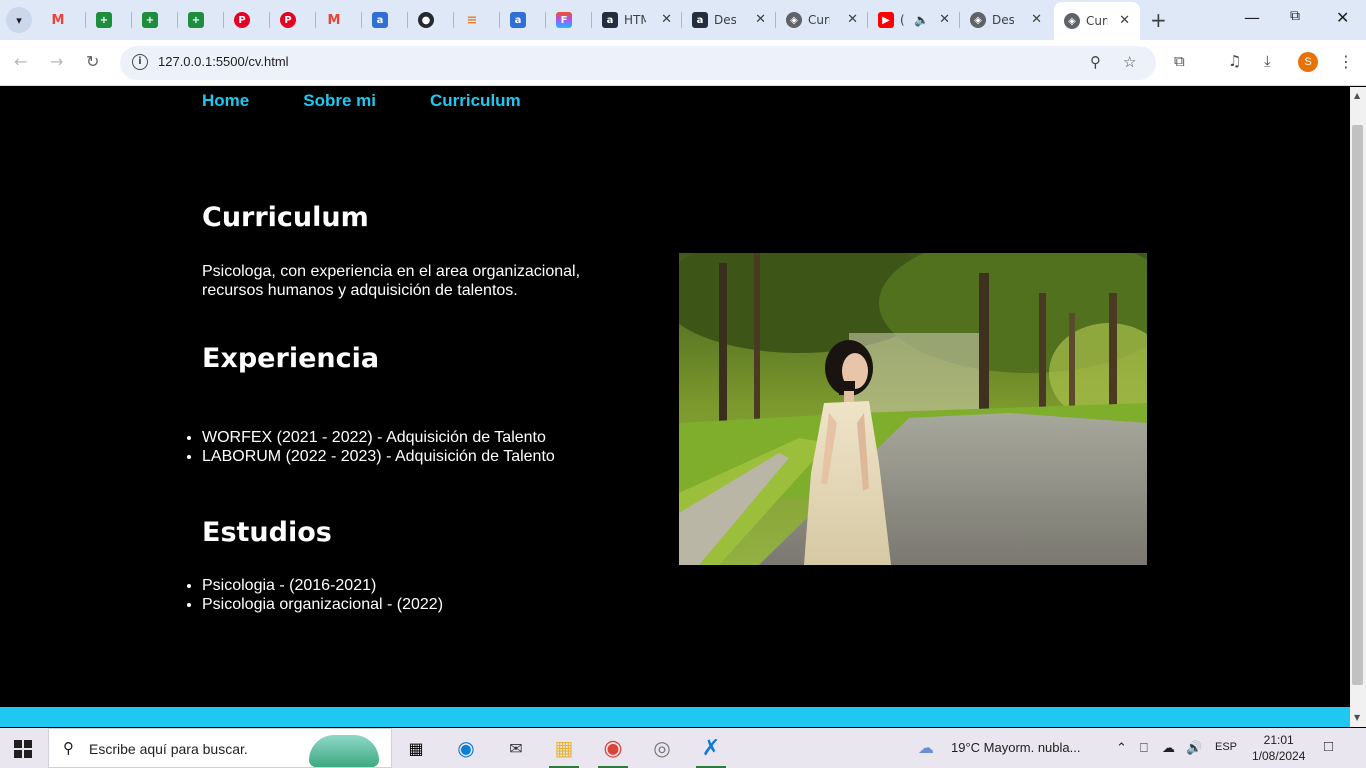  Describe the element at coordinates (1252, 17) in the screenshot. I see `minimize-button: —` at that location.